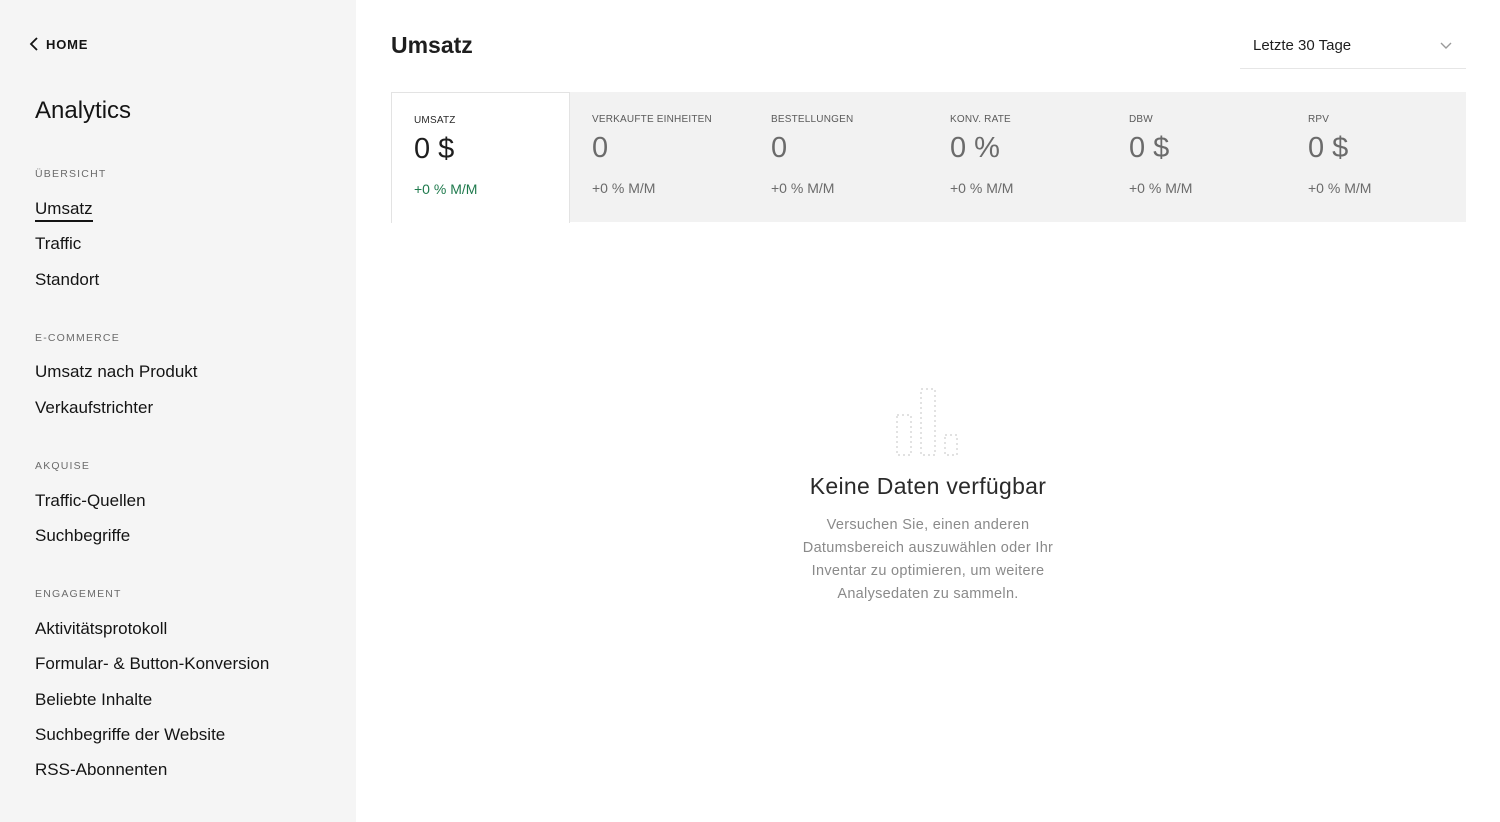 The image size is (1500, 822). I want to click on metric-label: DBW, so click(1141, 119).